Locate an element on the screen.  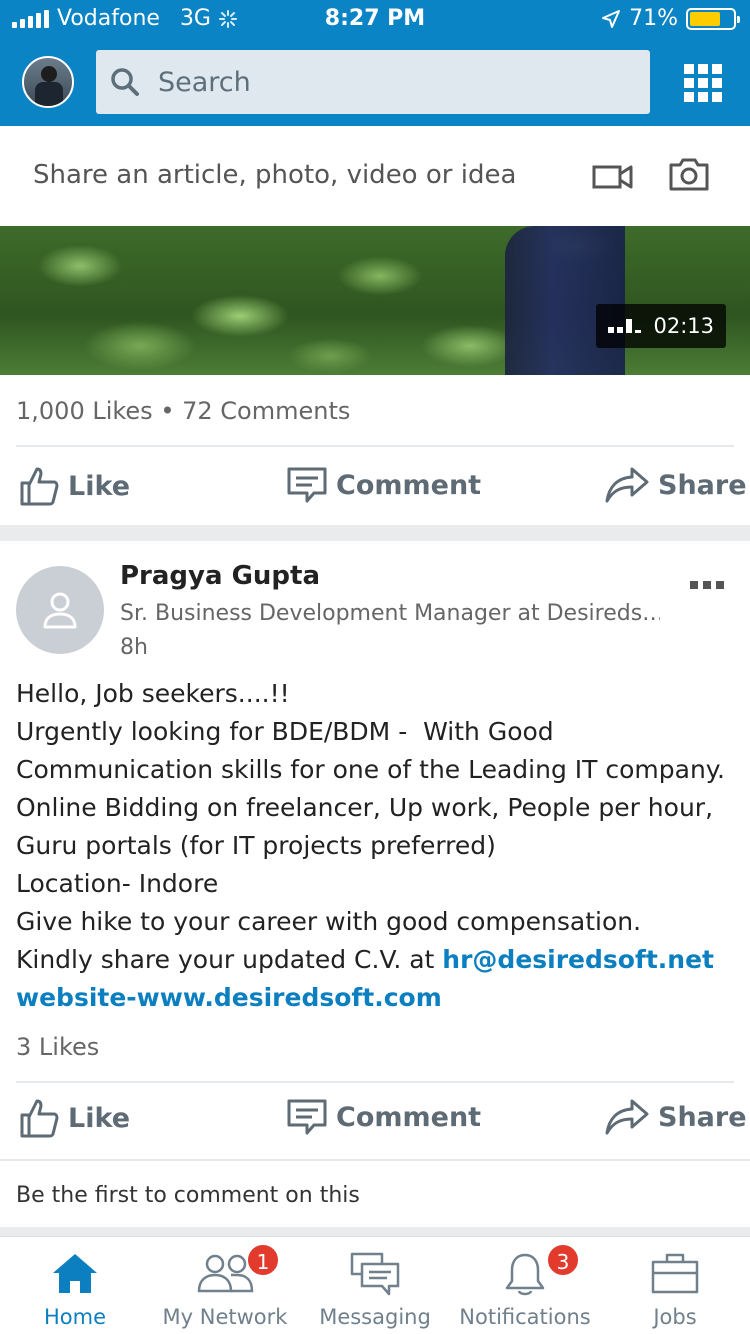
search-icon is located at coordinates (125, 82).